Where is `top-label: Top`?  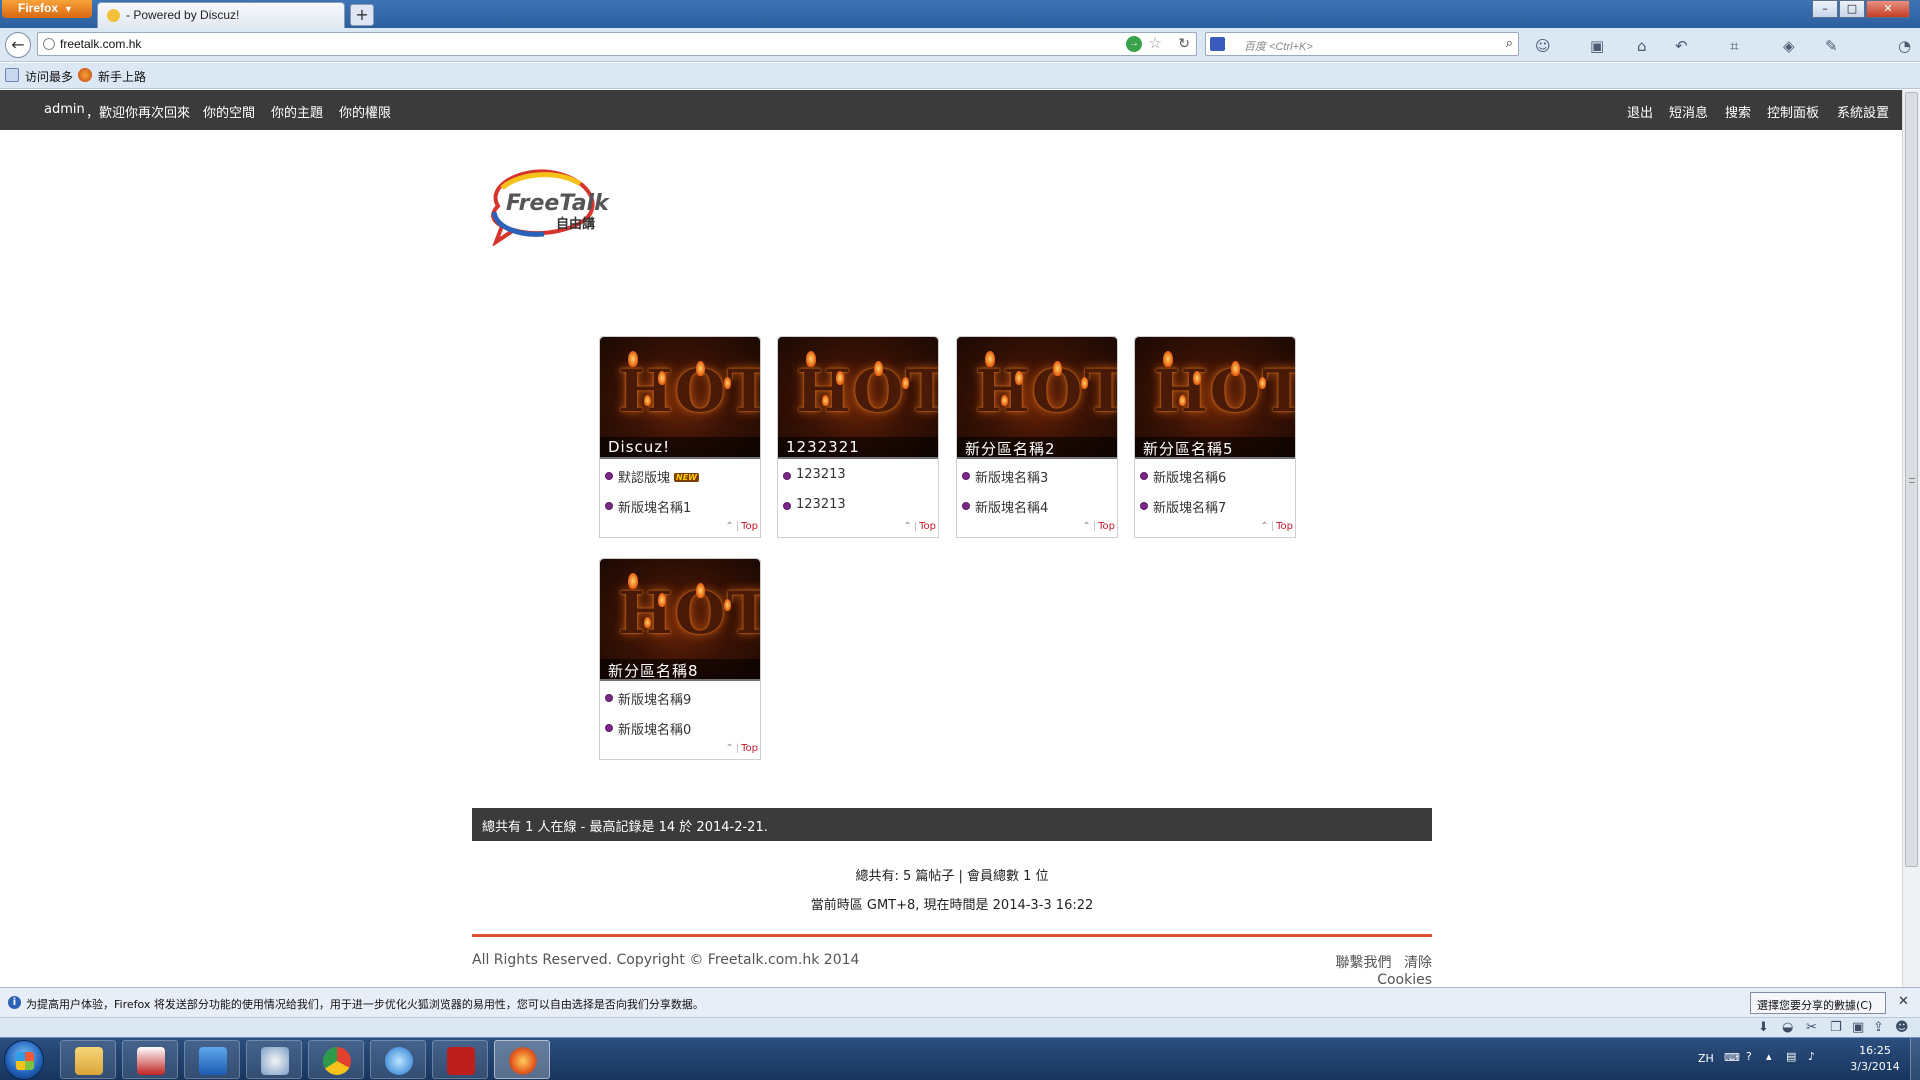
top-label: Top is located at coordinates (1106, 526).